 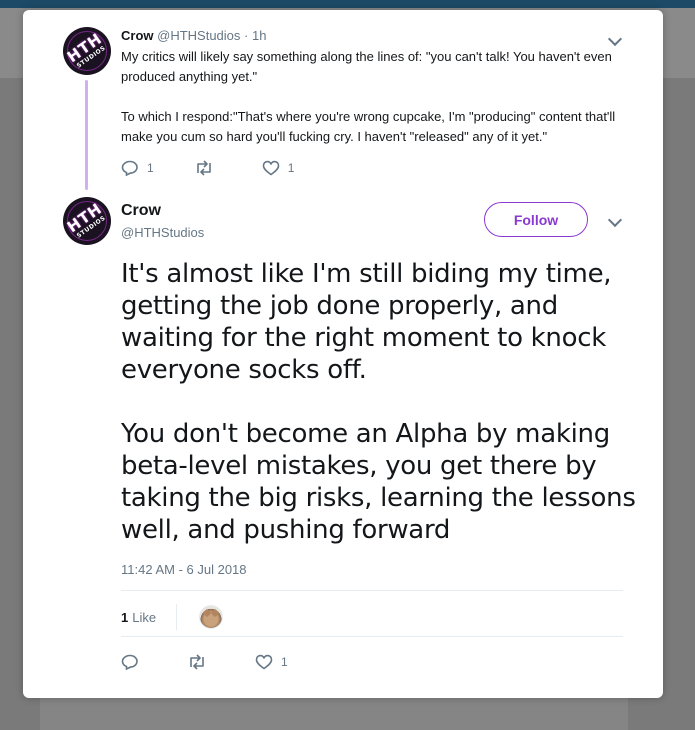 I want to click on reply-count: 1, so click(x=150, y=168).